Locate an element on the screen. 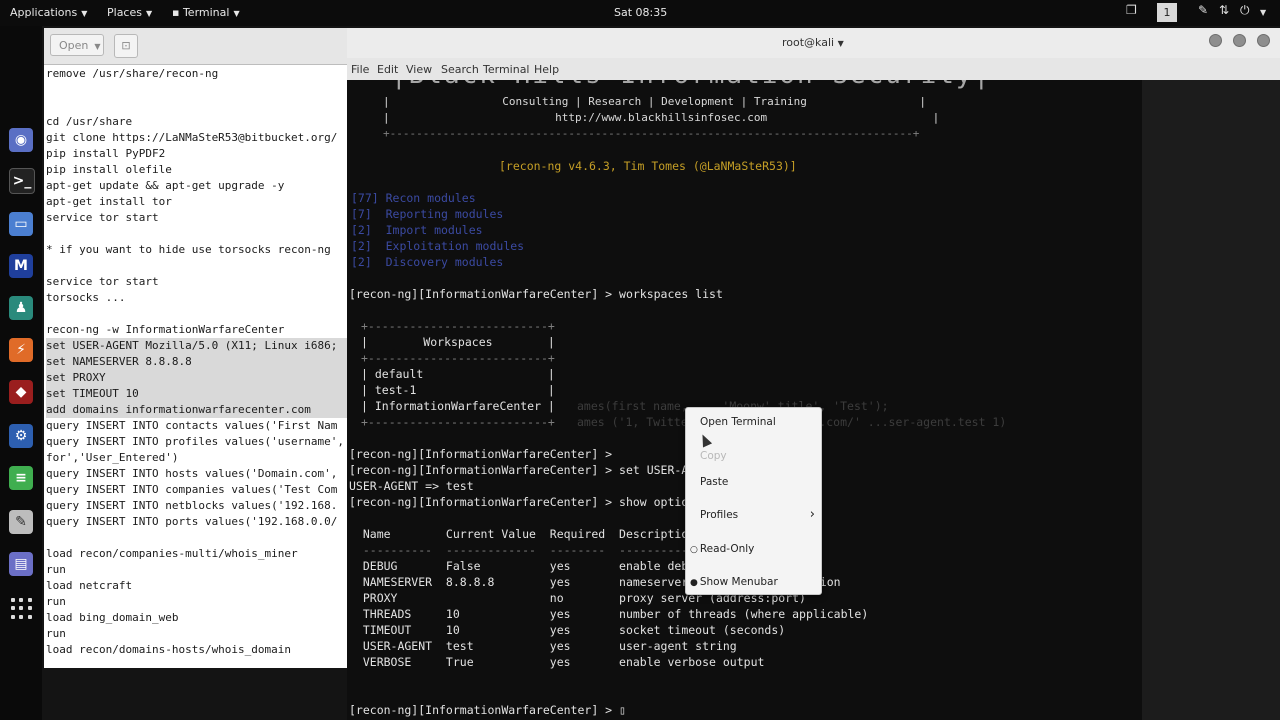  places-menu: Places ▼ is located at coordinates (129, 12).